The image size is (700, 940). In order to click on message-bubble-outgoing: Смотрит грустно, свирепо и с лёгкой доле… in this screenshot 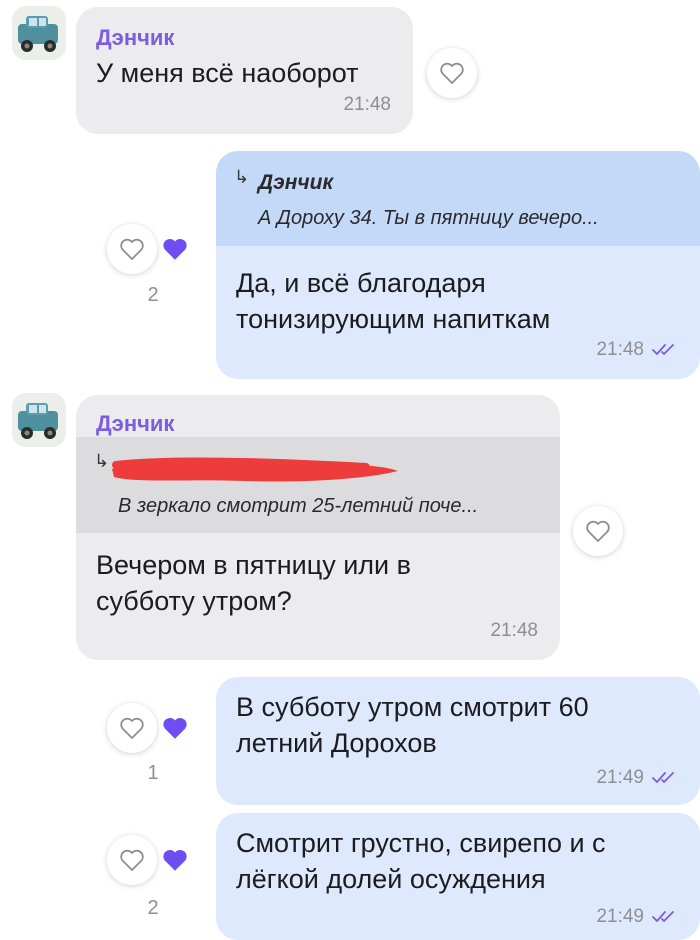, I will do `click(458, 876)`.